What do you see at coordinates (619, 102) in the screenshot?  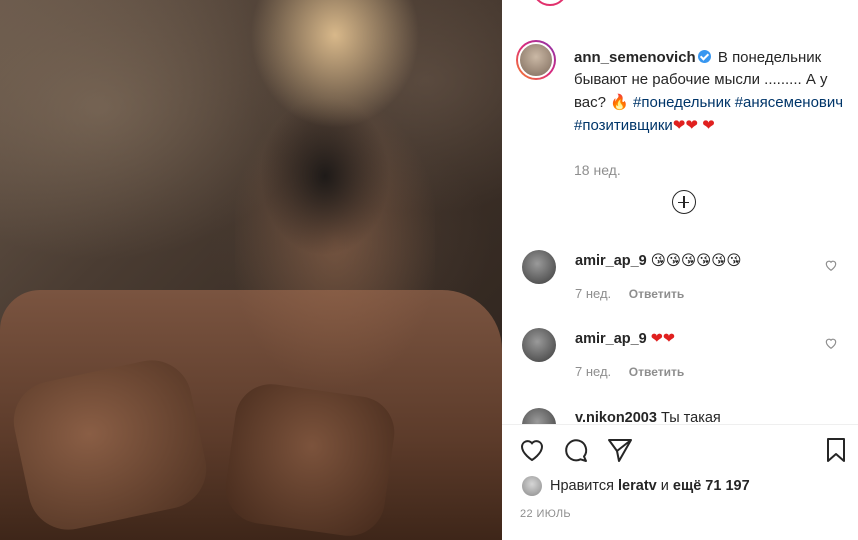 I see `fire-emoji: 🔥` at bounding box center [619, 102].